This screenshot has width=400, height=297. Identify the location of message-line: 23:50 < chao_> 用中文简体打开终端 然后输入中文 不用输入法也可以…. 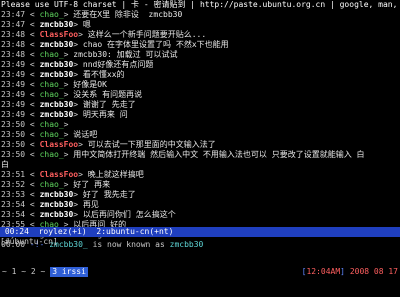
(183, 154).